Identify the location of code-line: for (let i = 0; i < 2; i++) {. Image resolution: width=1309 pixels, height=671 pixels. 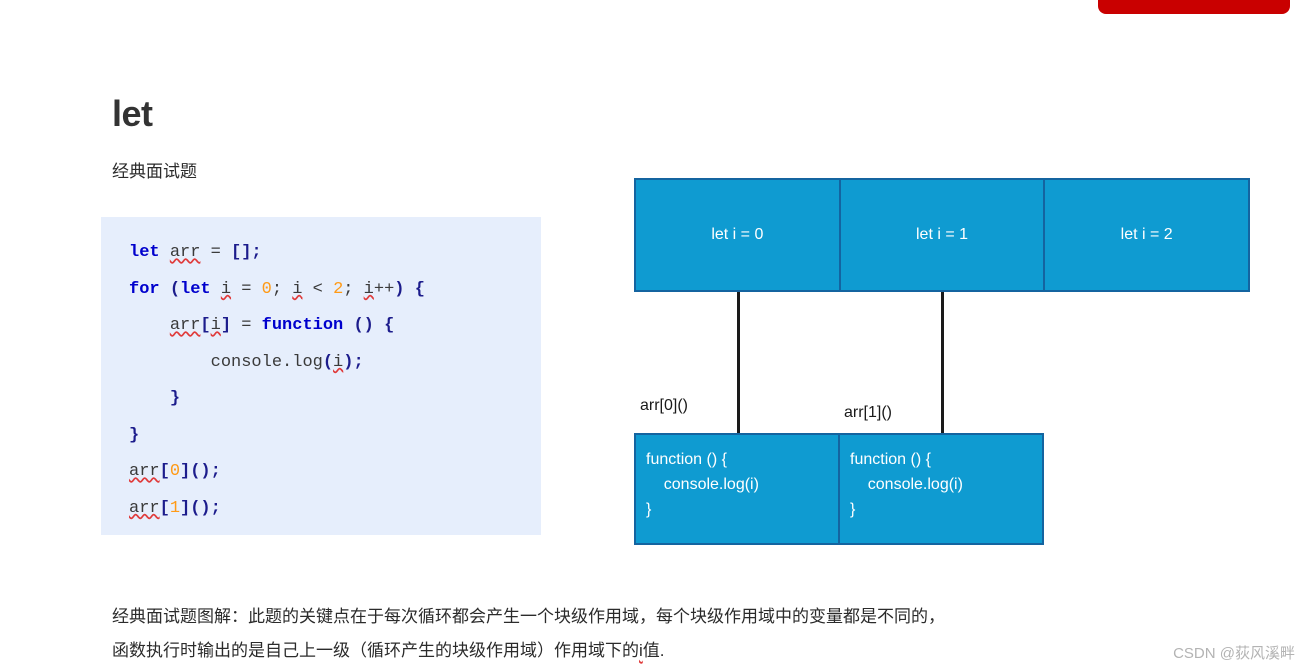
(335, 290).